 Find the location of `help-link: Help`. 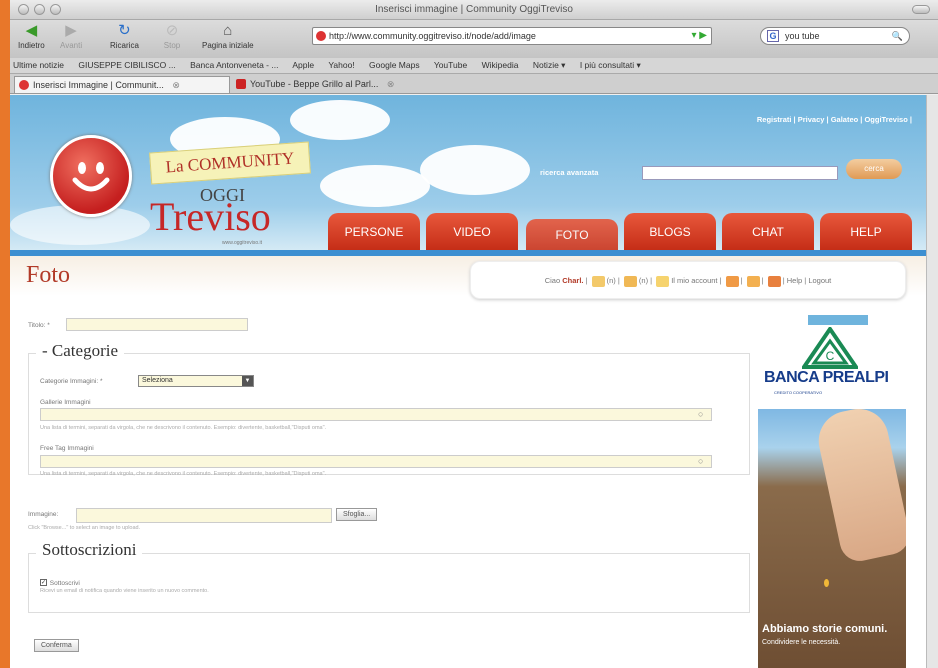

help-link: Help is located at coordinates (794, 280).